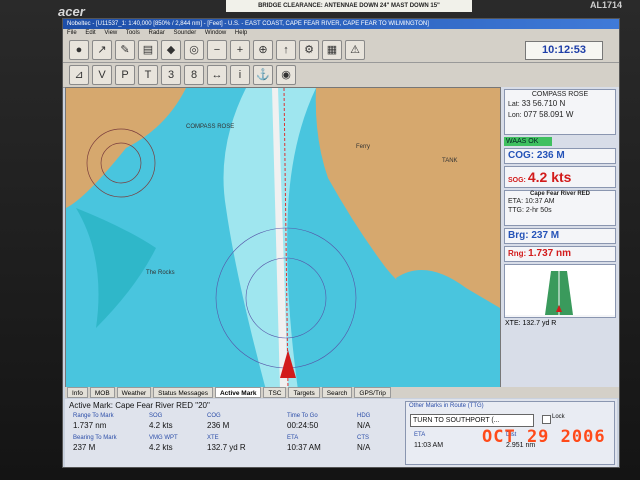 This screenshot has height=480, width=640. What do you see at coordinates (217, 75) in the screenshot?
I see `measure-icon: ↔` at bounding box center [217, 75].